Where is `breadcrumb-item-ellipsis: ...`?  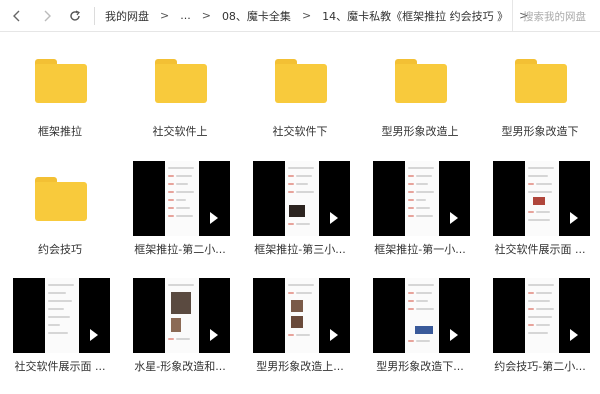 breadcrumb-item-ellipsis: ... is located at coordinates (185, 15).